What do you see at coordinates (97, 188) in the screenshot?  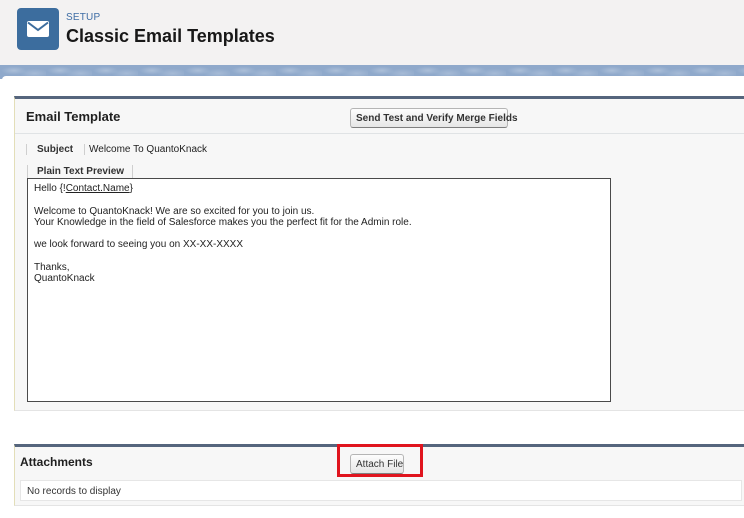 I see `merge-field: Contact.Name` at bounding box center [97, 188].